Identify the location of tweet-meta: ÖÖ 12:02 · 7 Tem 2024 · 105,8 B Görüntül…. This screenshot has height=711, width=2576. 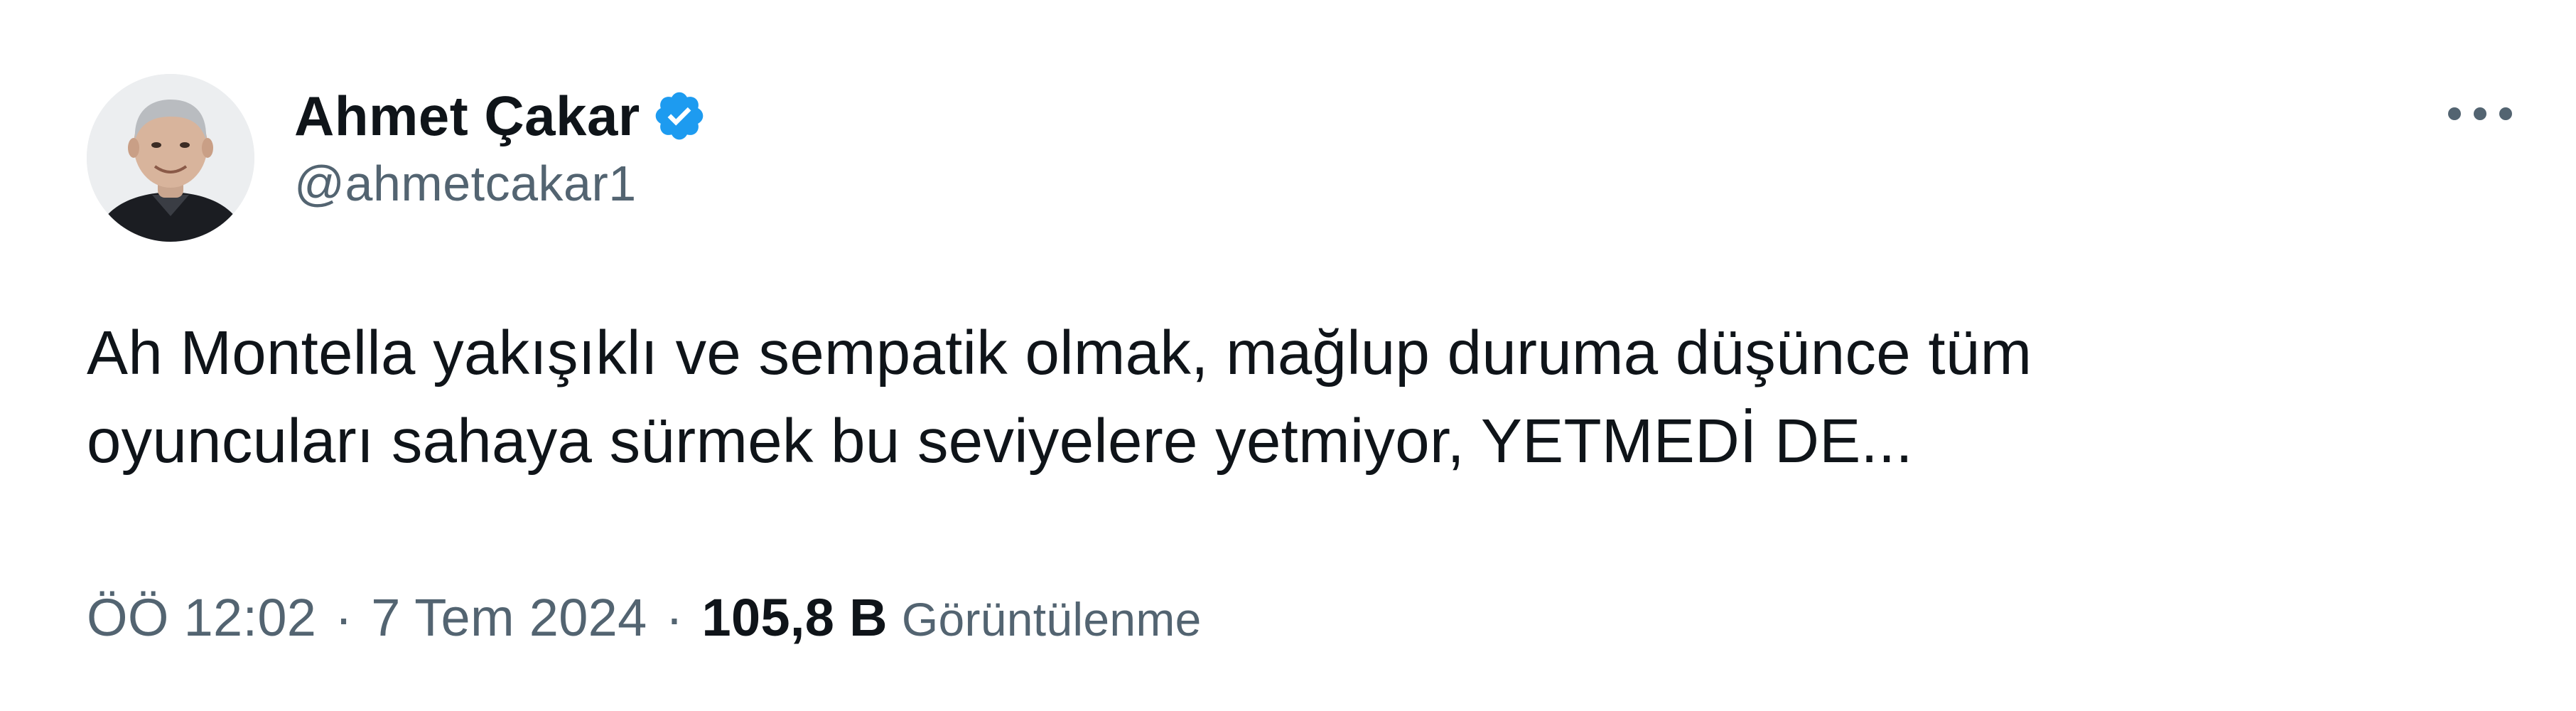
(645, 617).